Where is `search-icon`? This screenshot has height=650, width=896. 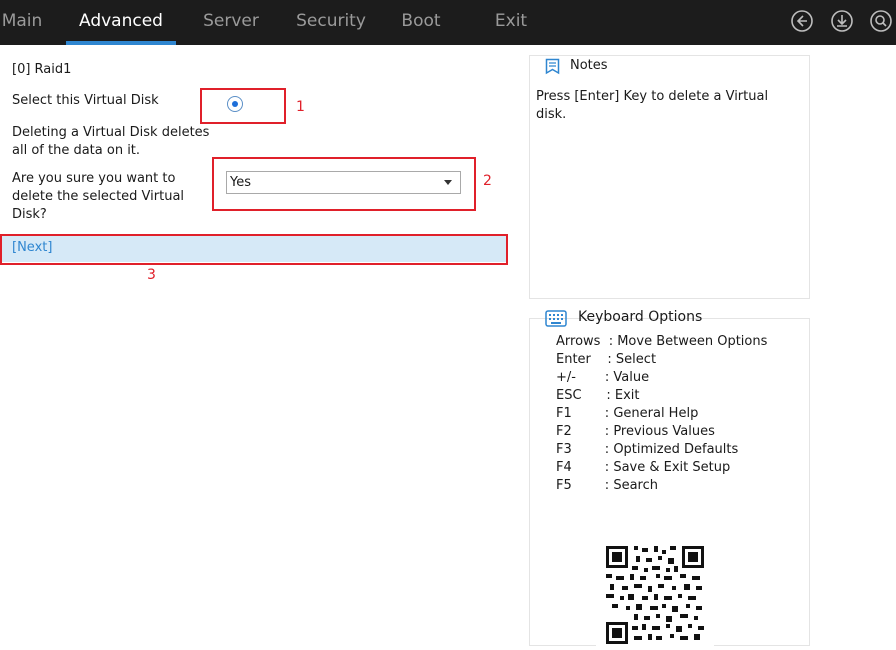
search-icon is located at coordinates (881, 21).